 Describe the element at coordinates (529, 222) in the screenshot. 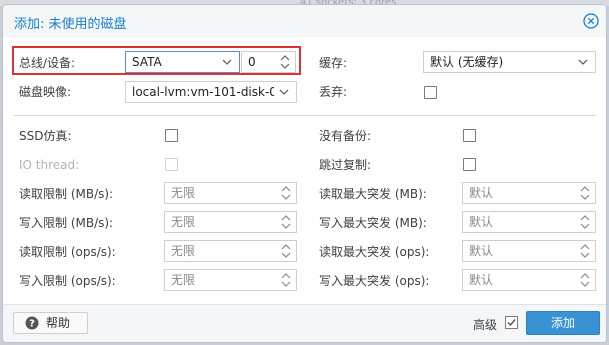

I see `write-max-burst-mb-input: 默认` at that location.